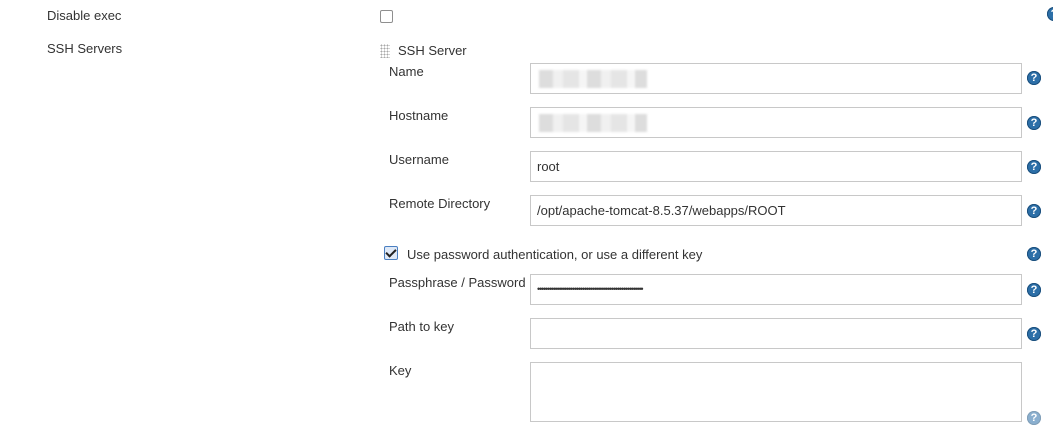 The image size is (1053, 437). Describe the element at coordinates (84, 15) in the screenshot. I see `disable-exec-label: Disable exec` at that location.